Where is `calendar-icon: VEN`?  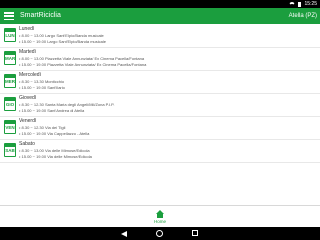
calendar-icon: VEN is located at coordinates (10, 127).